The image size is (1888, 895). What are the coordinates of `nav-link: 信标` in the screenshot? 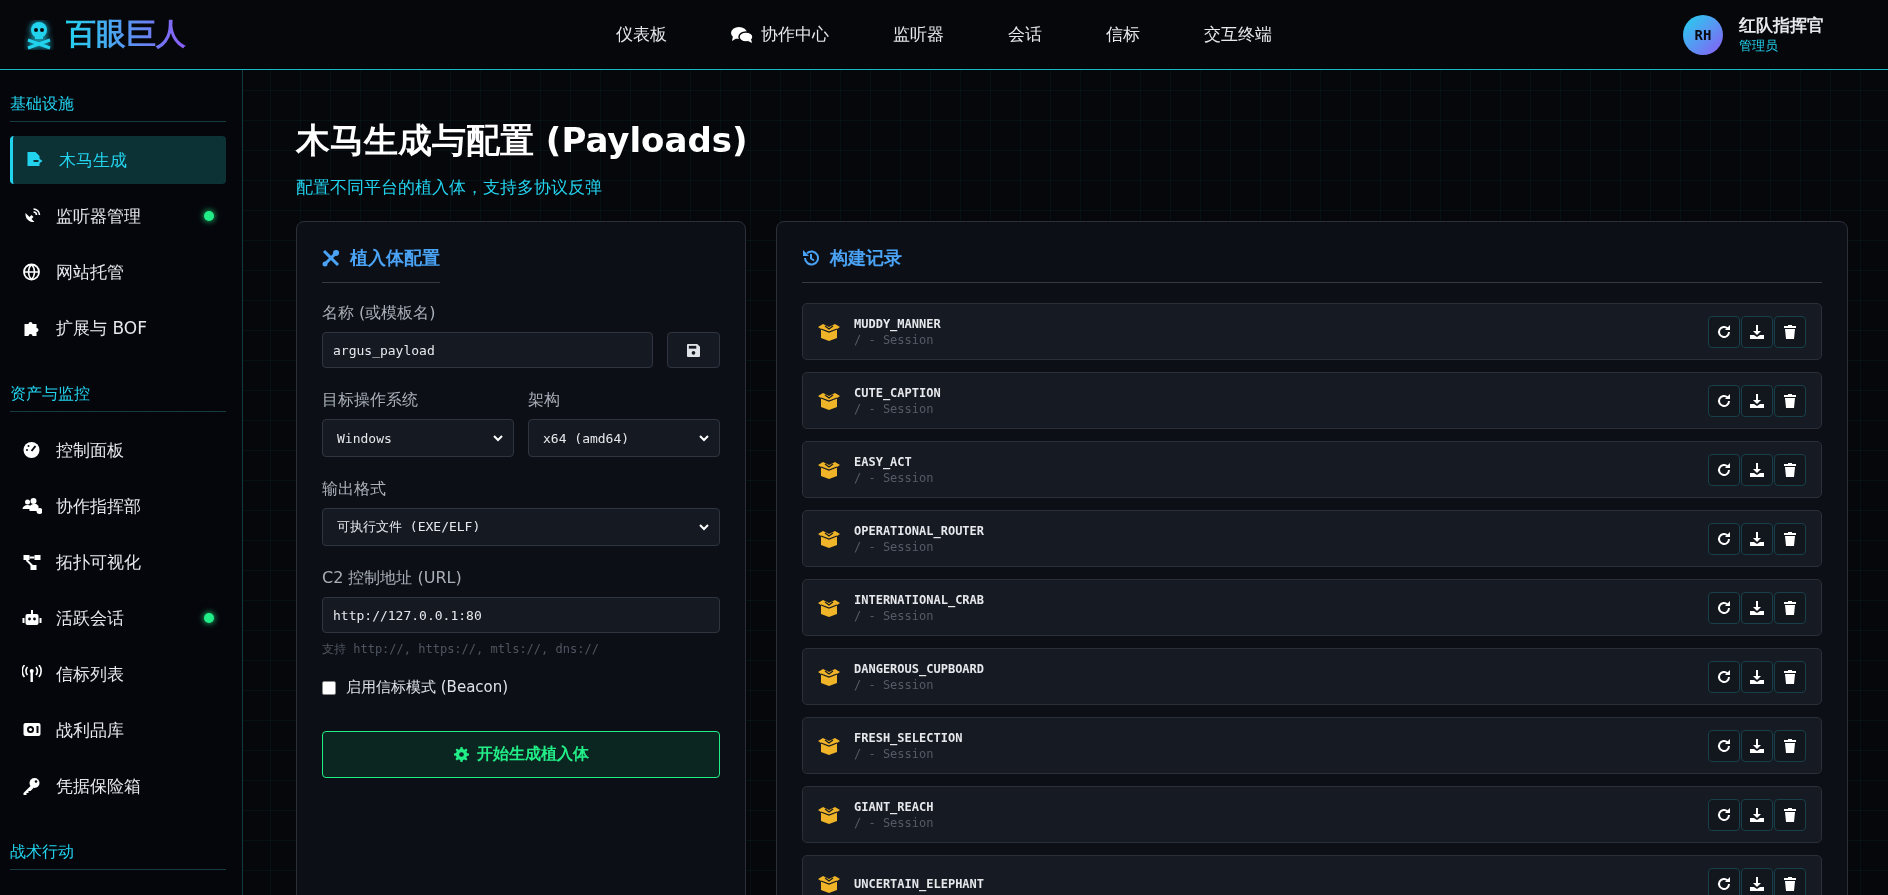 It's located at (1123, 34).